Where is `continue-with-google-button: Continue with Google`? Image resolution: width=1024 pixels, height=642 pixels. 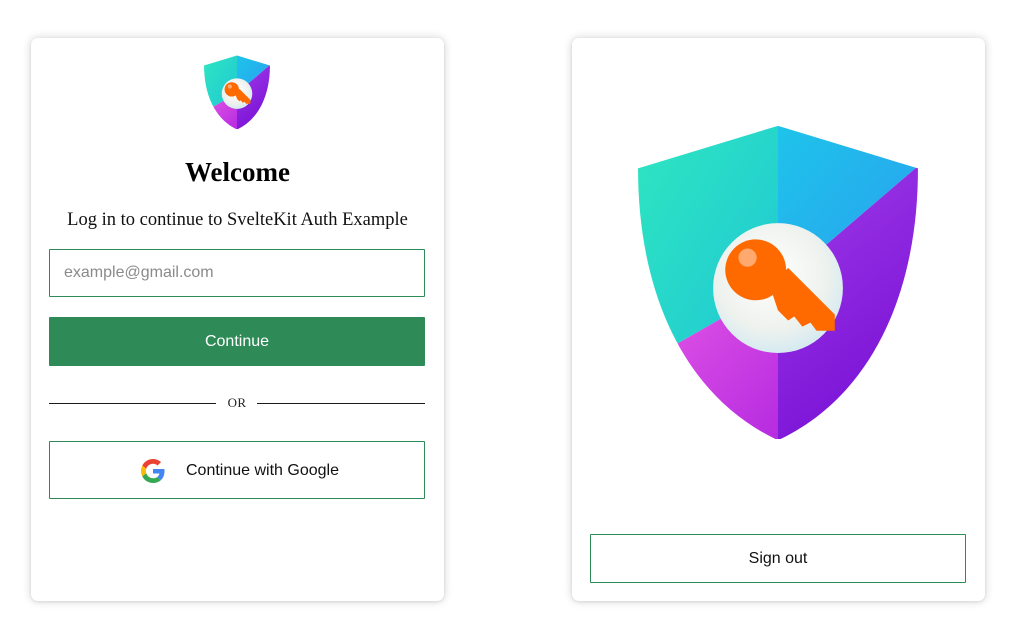
continue-with-google-button: Continue with Google is located at coordinates (237, 470).